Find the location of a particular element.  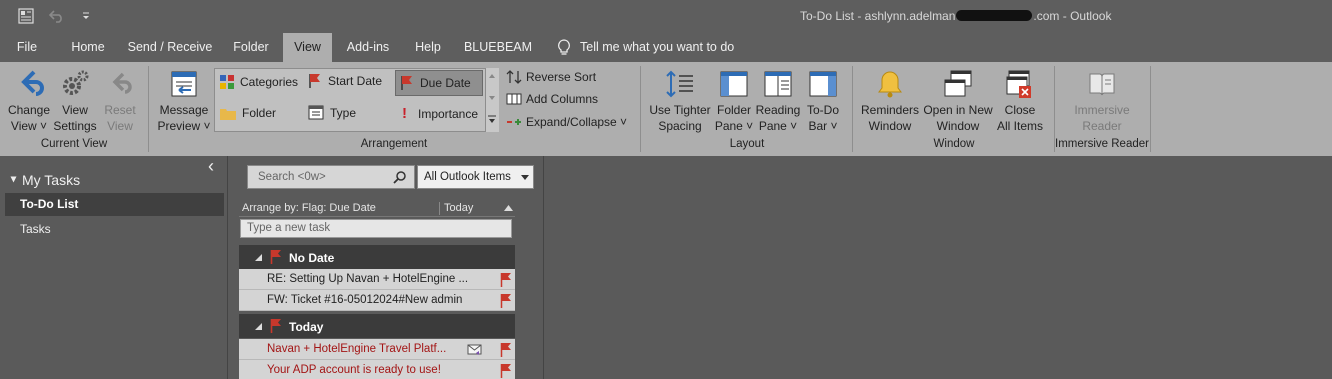

task-row: Your ADP account is ready to use! is located at coordinates (377, 369).